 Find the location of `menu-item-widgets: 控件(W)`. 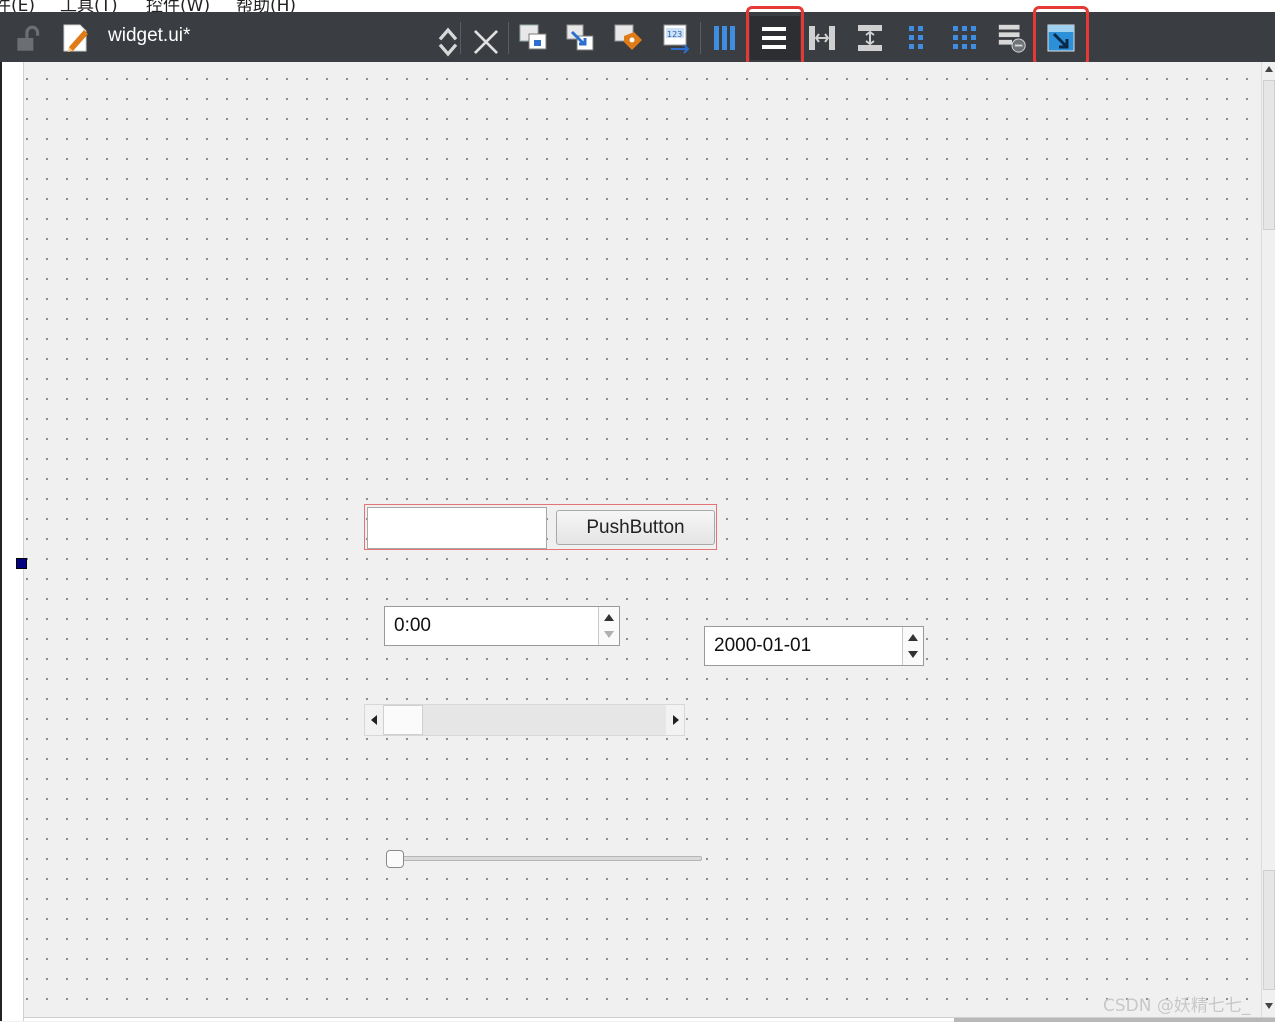

menu-item-widgets: 控件(W) is located at coordinates (178, 6).